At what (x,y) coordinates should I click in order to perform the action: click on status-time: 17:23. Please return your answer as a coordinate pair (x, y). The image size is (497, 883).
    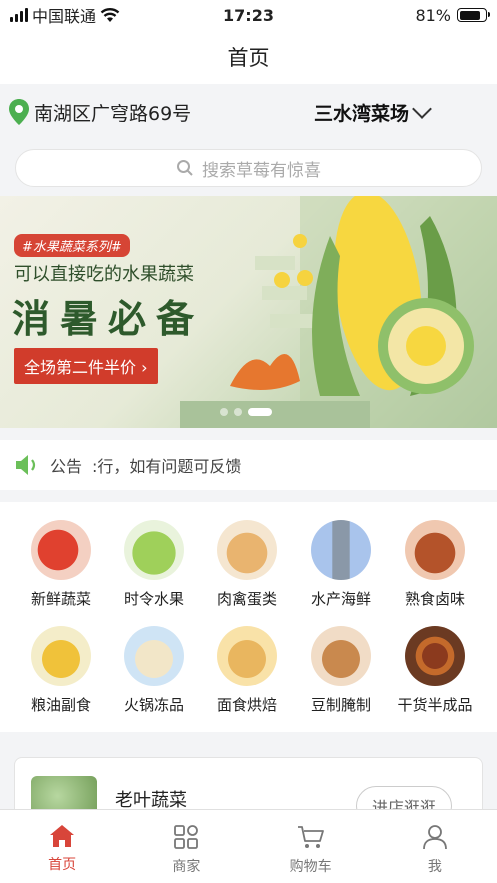
    Looking at the image, I should click on (248, 15).